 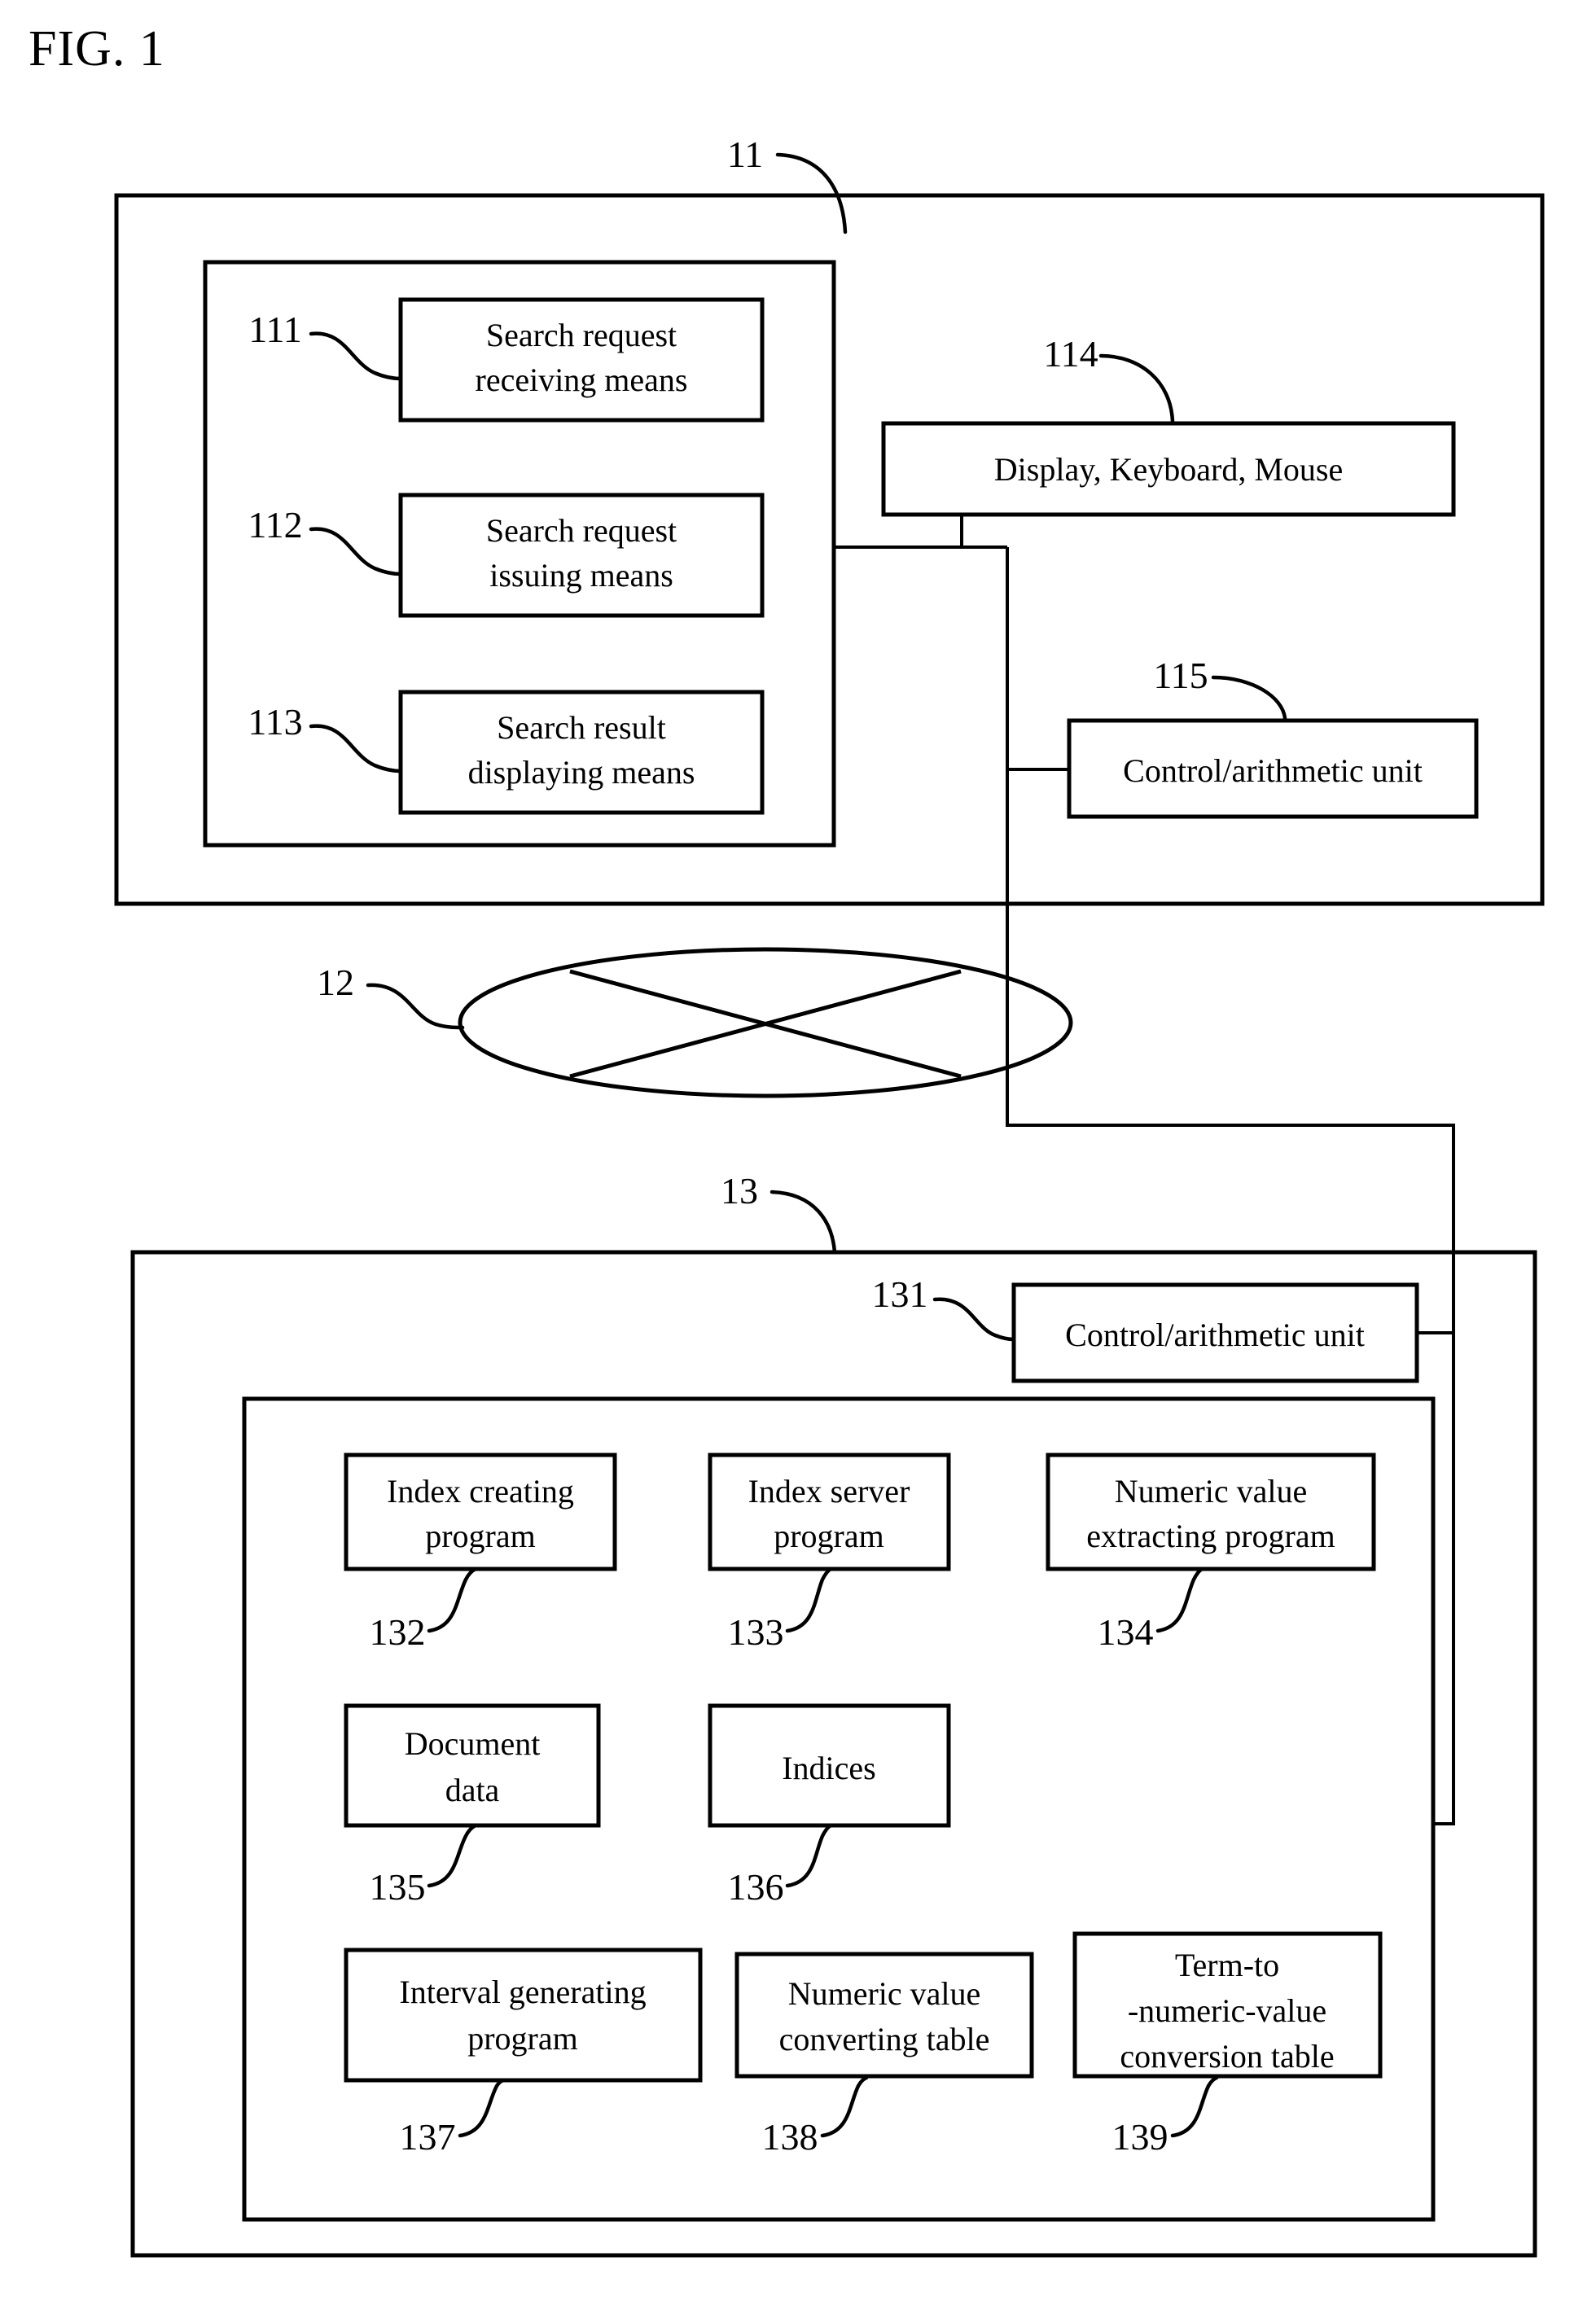 I want to click on ref-number-138: 138, so click(x=790, y=2137).